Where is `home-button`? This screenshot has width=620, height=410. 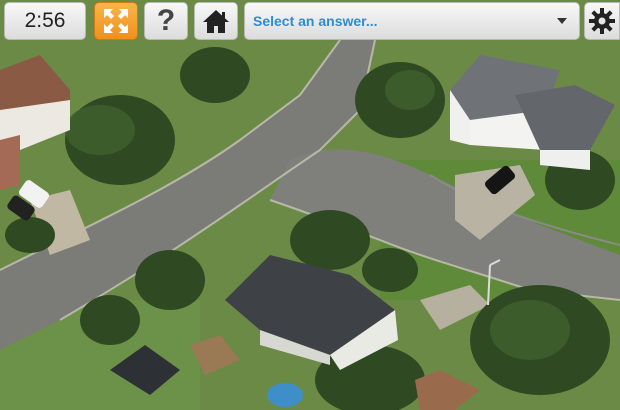 home-button is located at coordinates (216, 21).